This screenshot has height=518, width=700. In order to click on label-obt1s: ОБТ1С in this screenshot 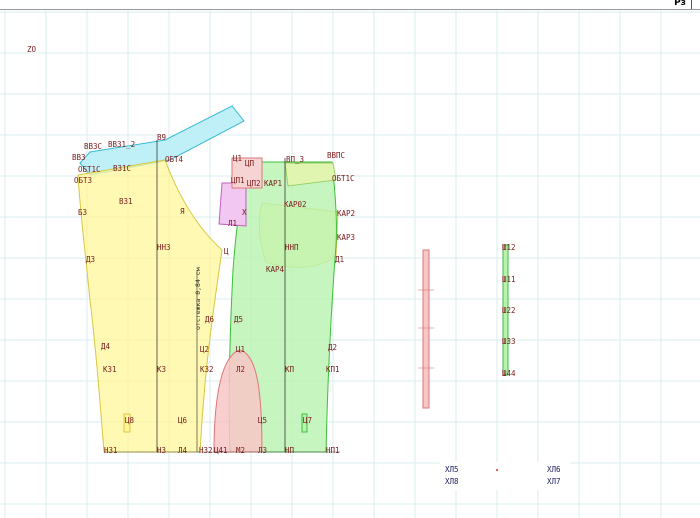, I will do `click(89, 169)`.